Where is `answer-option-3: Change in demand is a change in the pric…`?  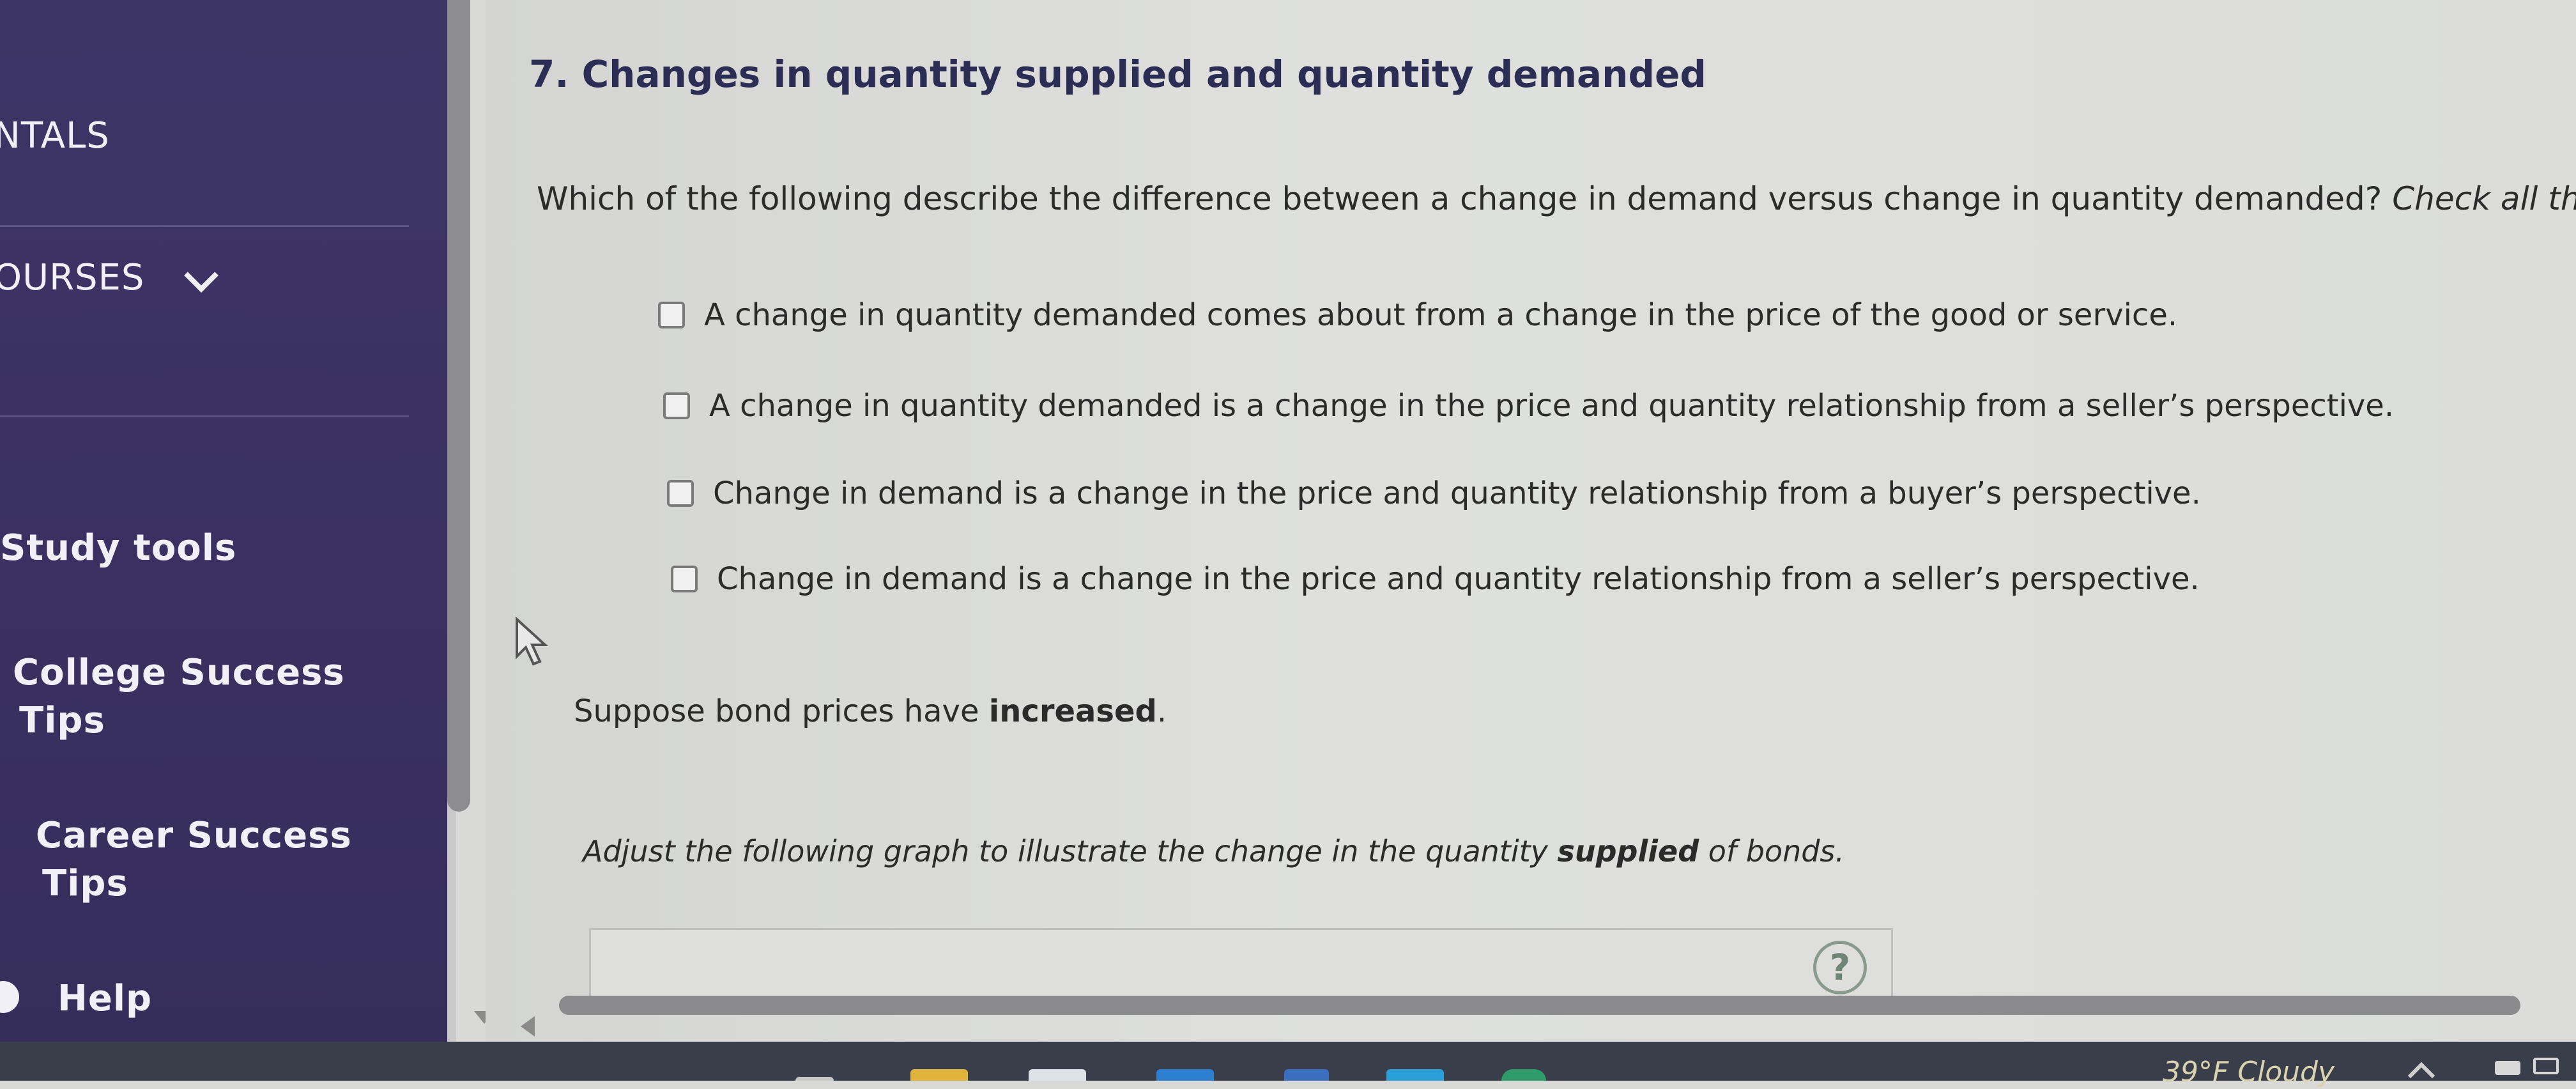 answer-option-3: Change in demand is a change in the pric… is located at coordinates (1434, 493).